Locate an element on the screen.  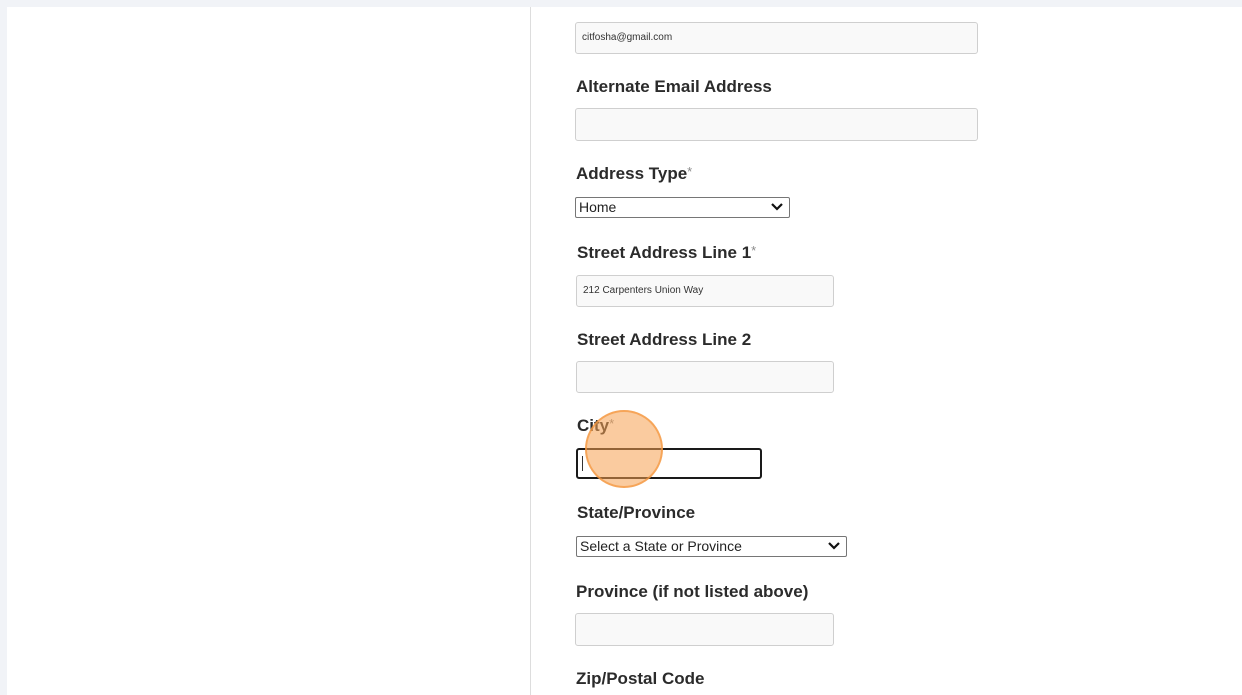
city-label: City* is located at coordinates (596, 425).